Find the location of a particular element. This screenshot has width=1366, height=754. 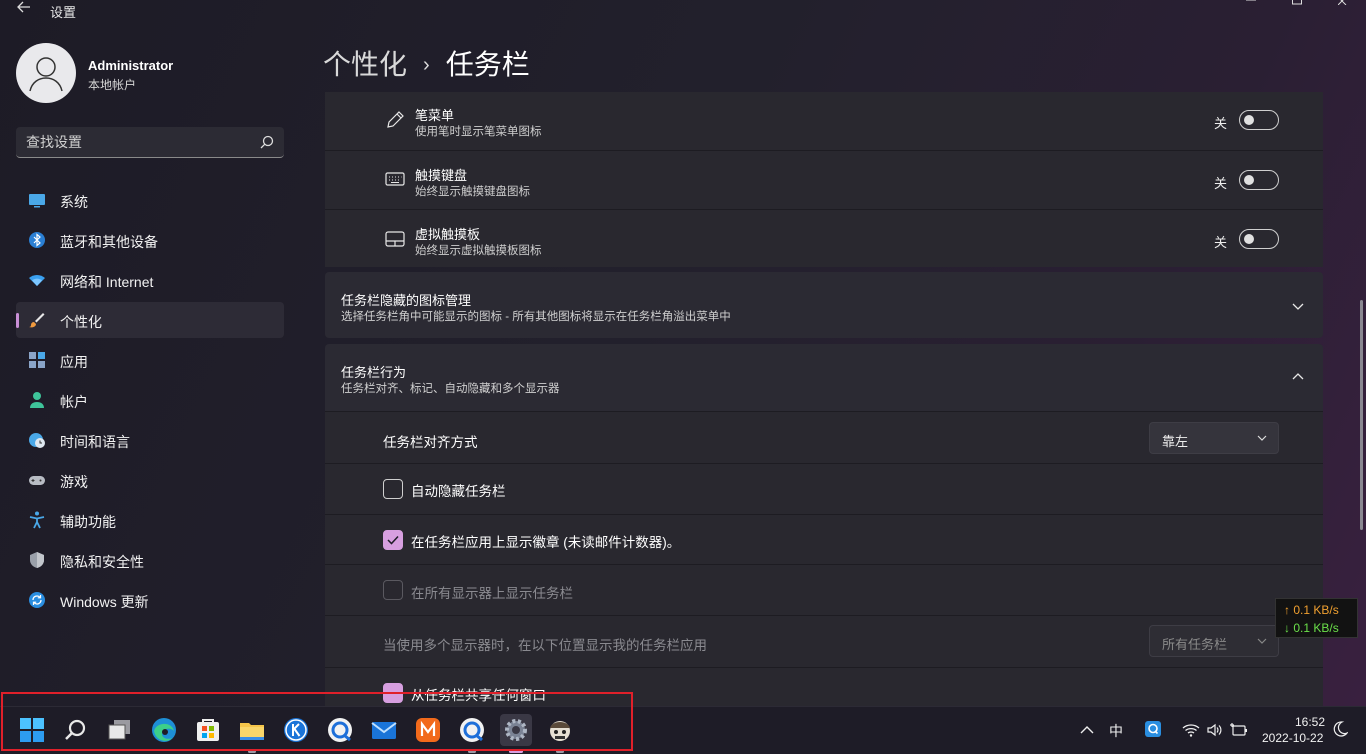

gamepad-icon is located at coordinates (37, 480).